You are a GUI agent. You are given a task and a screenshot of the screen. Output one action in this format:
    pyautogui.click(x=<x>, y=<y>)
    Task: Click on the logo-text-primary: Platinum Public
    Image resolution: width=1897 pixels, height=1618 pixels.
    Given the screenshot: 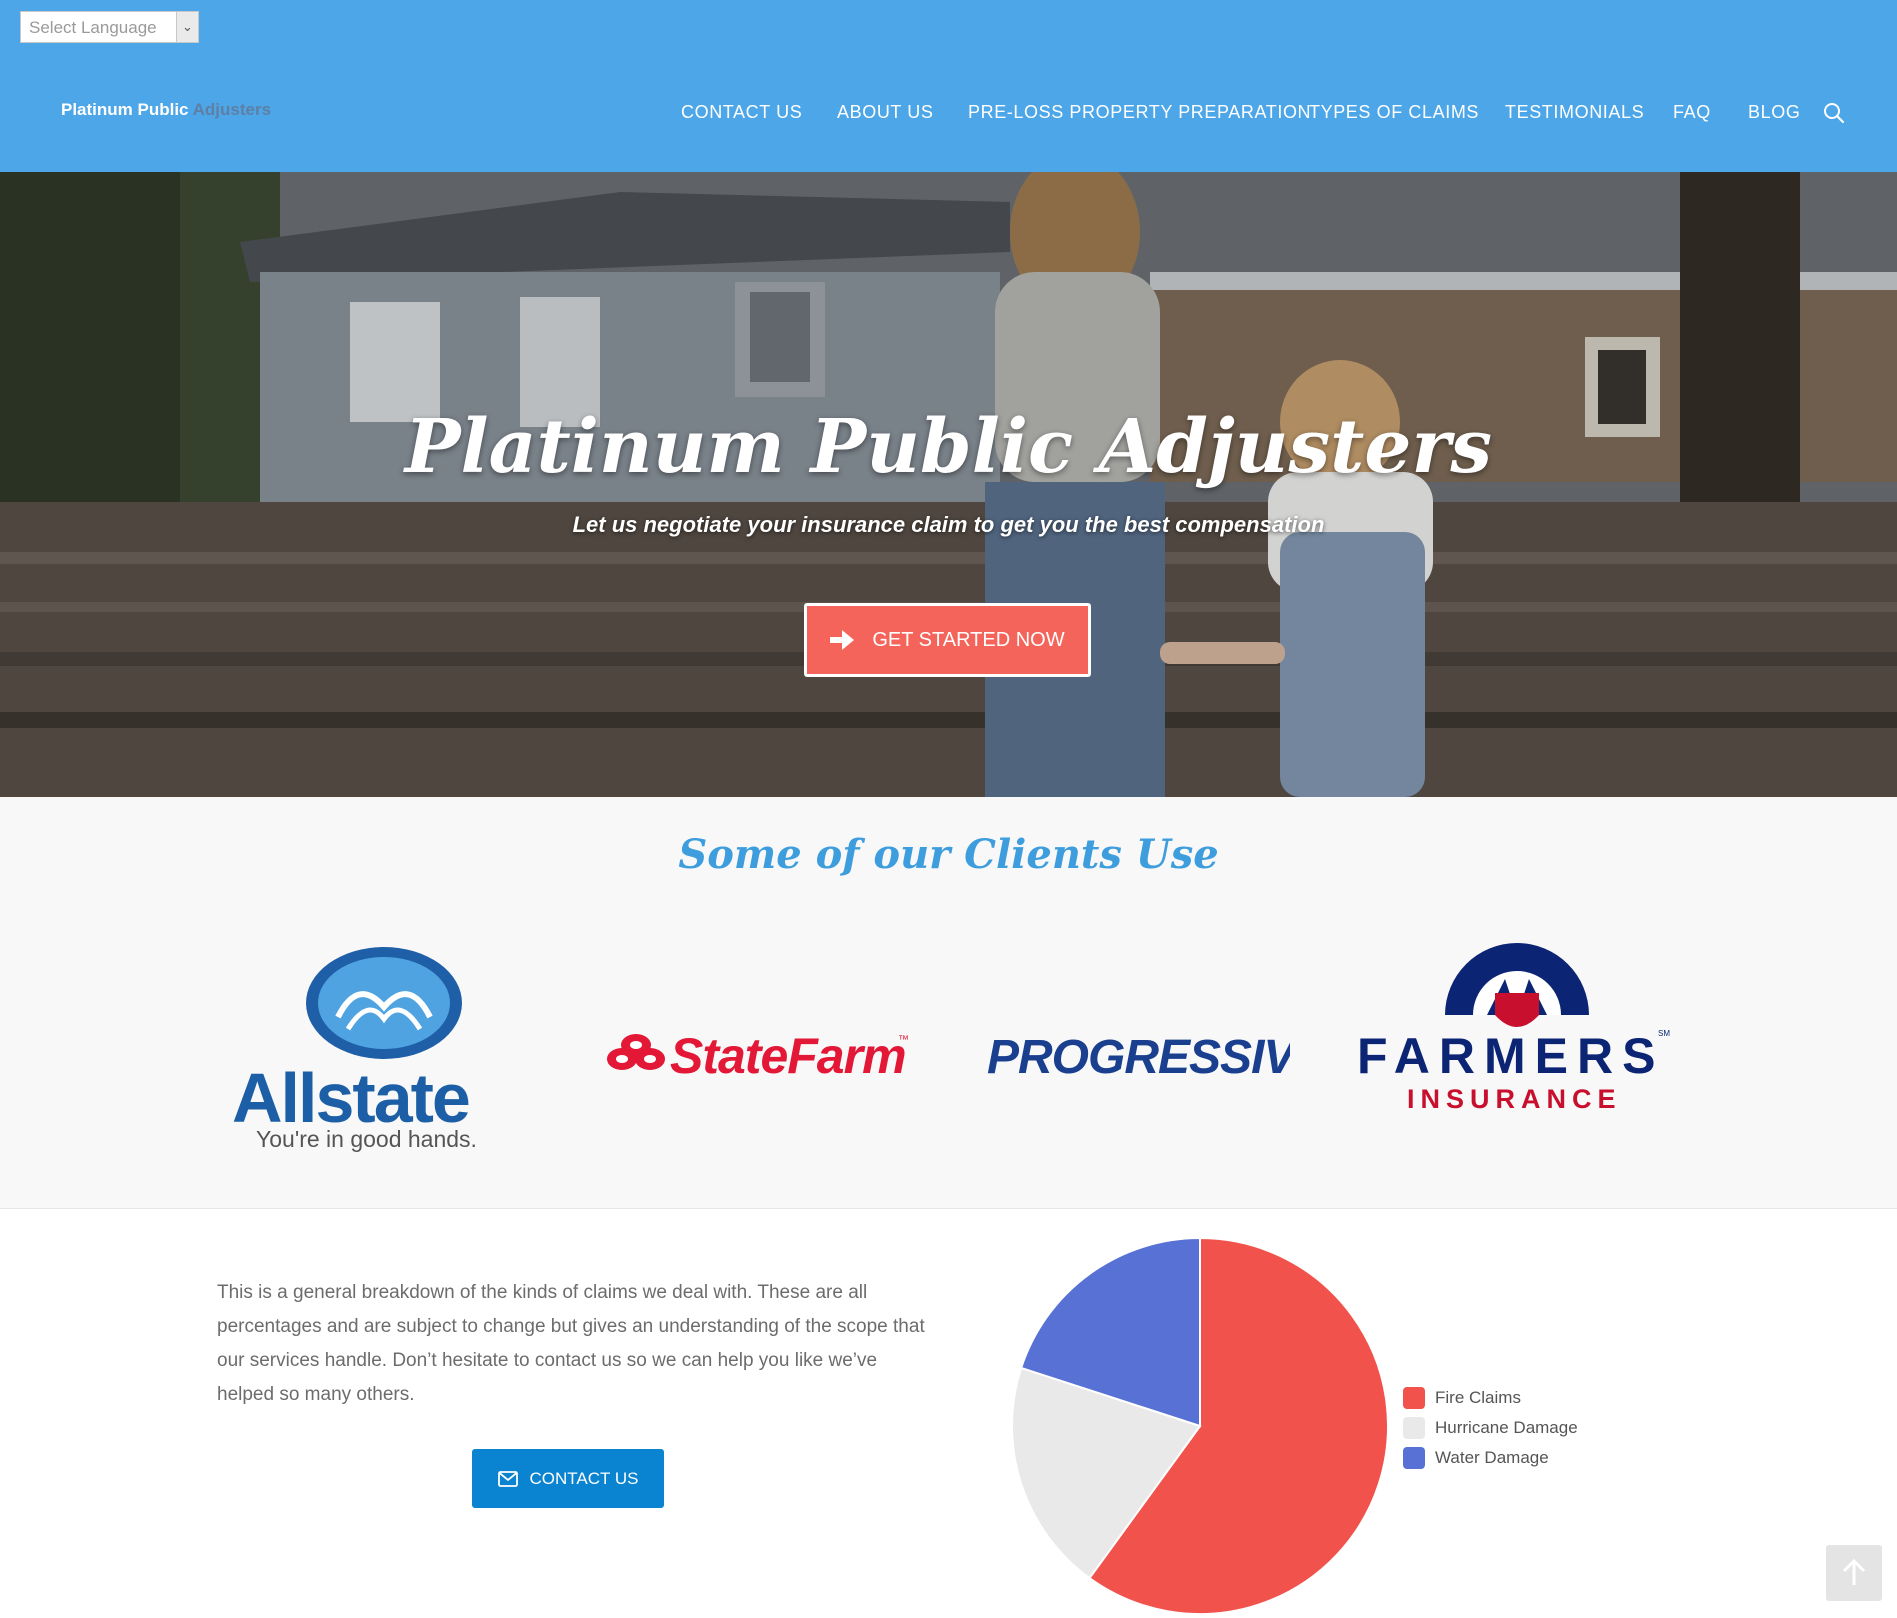 What is the action you would take?
    pyautogui.click(x=125, y=109)
    